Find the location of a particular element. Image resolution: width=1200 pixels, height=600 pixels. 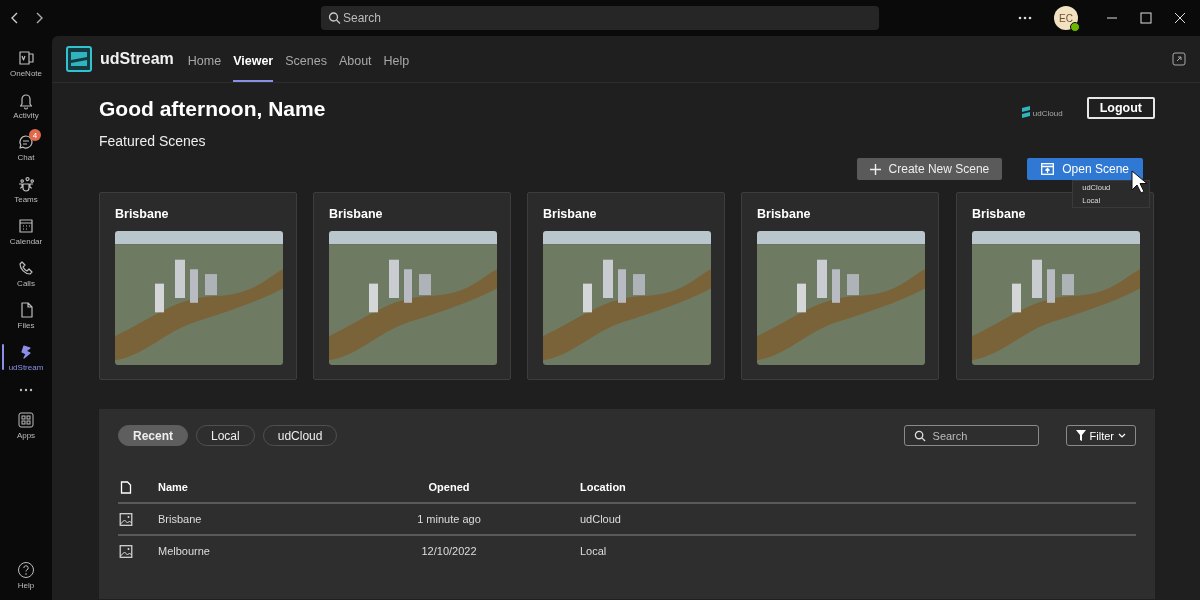

user-avatar: EC is located at coordinates (1066, 18).